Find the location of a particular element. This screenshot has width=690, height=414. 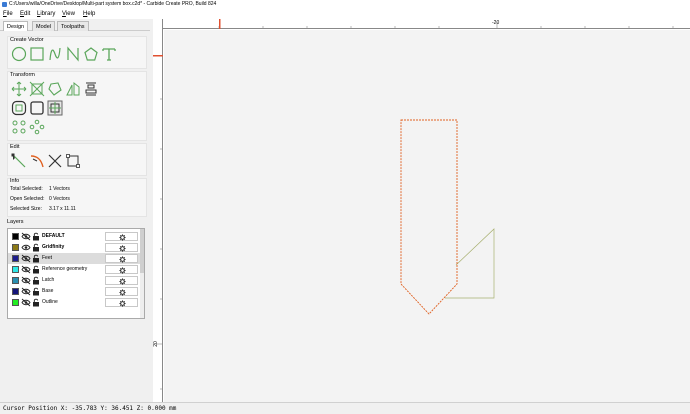

node-edit-icon is located at coordinates (19, 161).